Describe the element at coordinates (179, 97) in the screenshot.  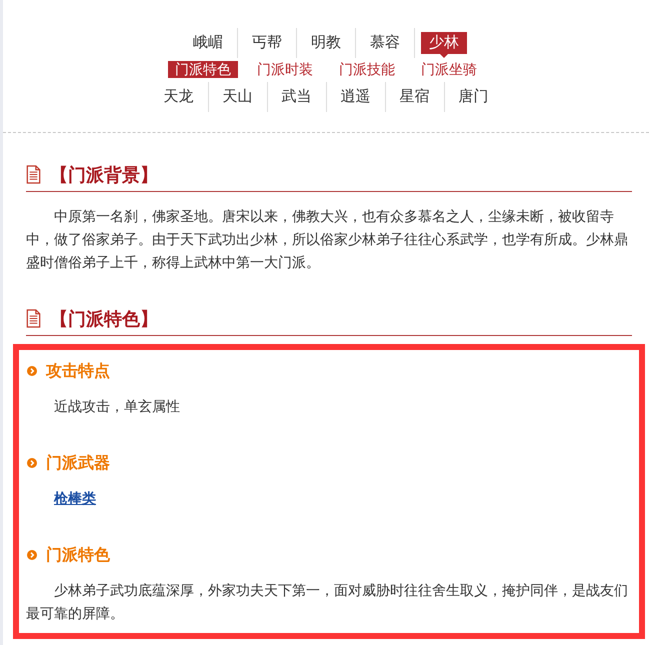
I see `faction-tab: 天龙` at that location.